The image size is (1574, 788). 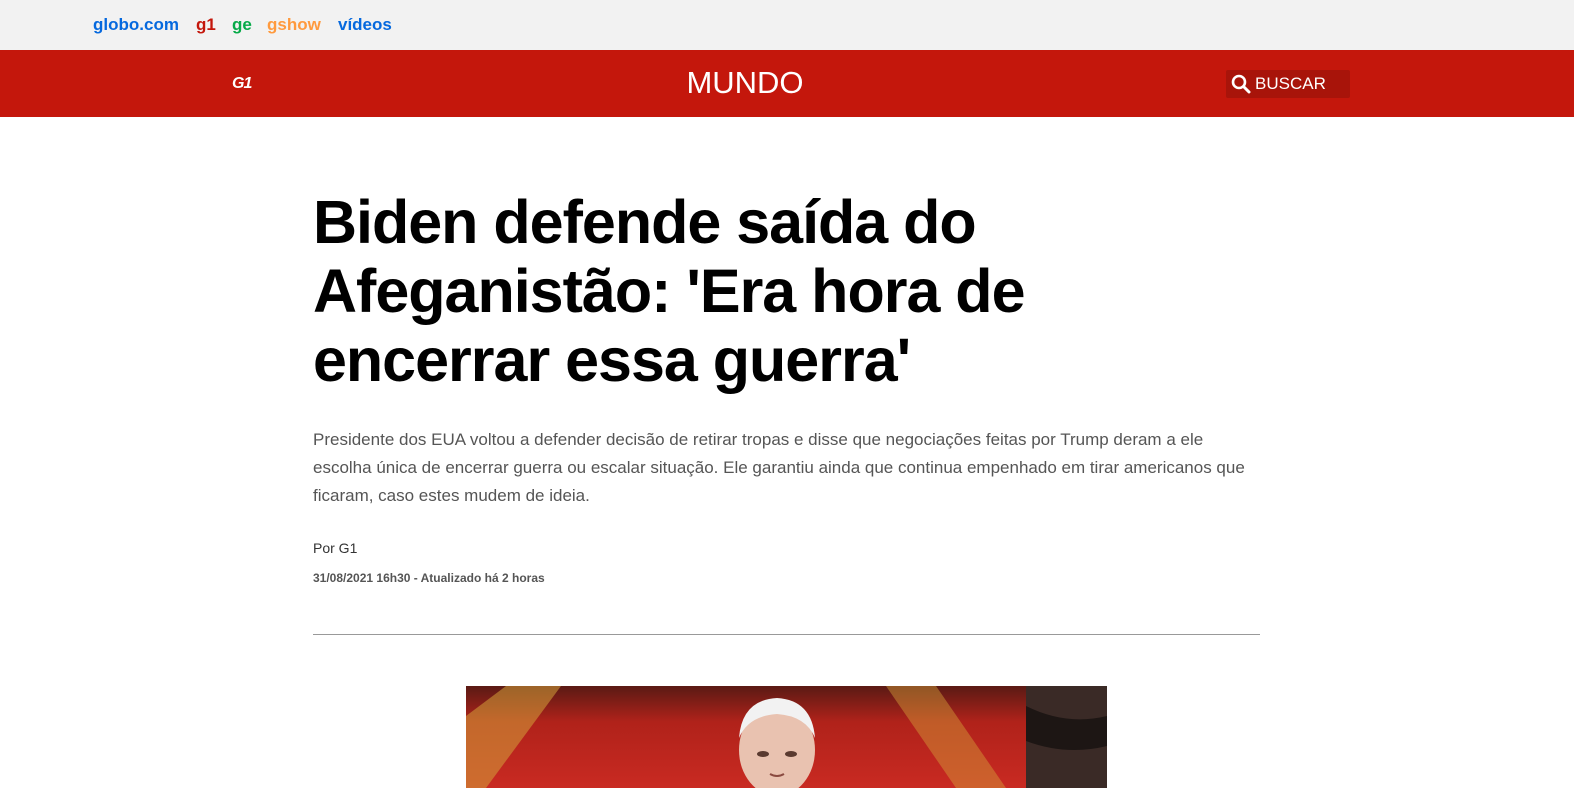 I want to click on article-photo-illustration, so click(x=786, y=737).